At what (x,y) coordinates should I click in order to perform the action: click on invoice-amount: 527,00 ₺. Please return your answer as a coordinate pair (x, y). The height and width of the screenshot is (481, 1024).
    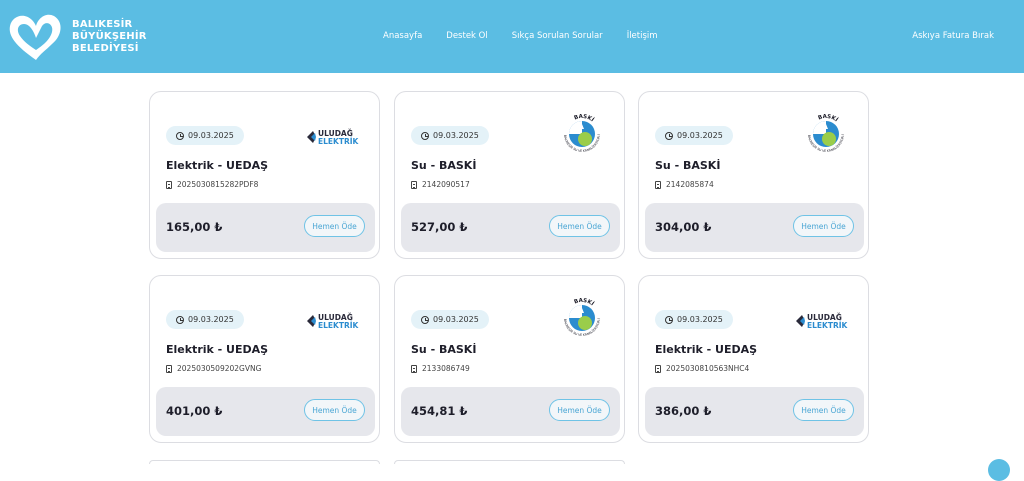
    Looking at the image, I should click on (439, 227).